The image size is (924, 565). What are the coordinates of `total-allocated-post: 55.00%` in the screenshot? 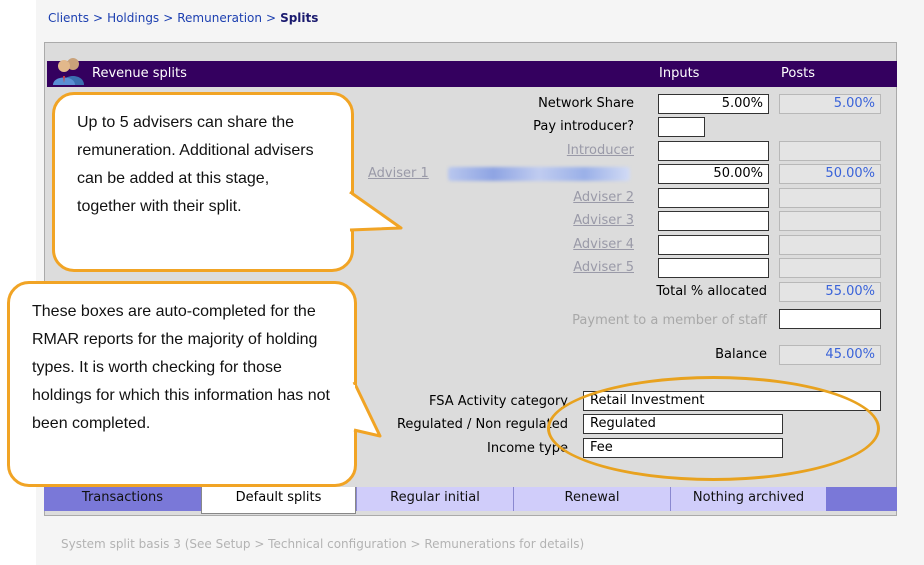 It's located at (830, 292).